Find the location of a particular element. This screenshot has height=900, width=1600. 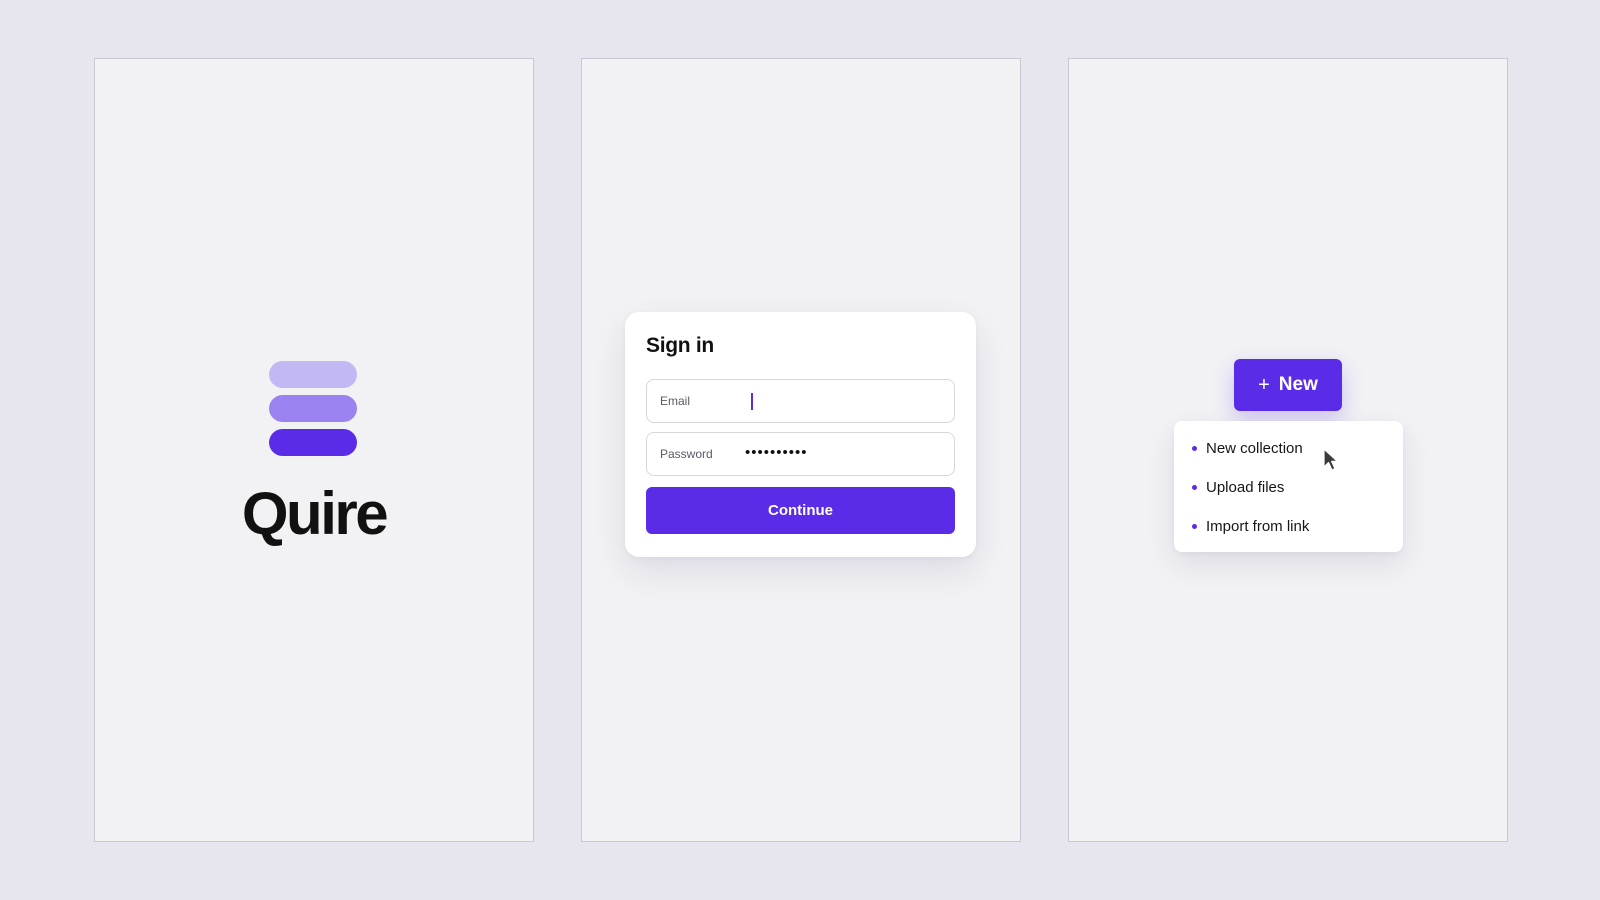

stacked-bars-logo-icon is located at coordinates (313, 412).